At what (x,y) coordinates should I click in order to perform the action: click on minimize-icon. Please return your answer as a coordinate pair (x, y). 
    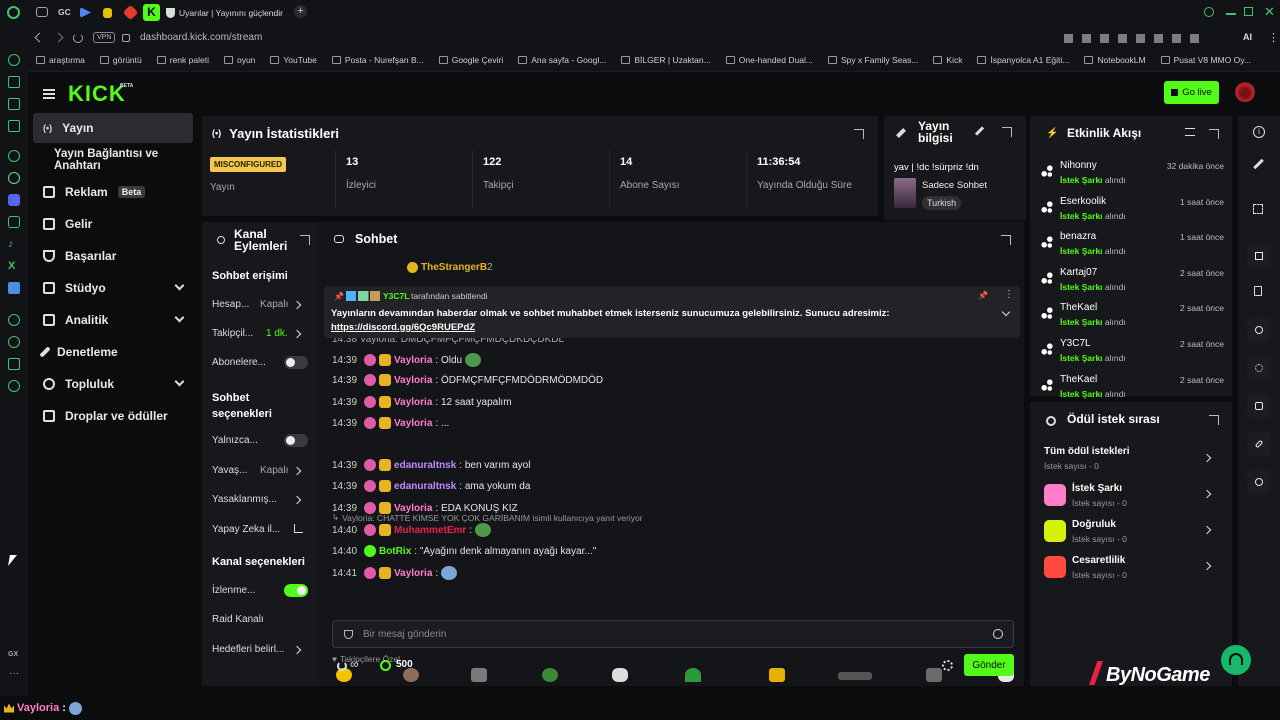
    Looking at the image, I should click on (1231, 14).